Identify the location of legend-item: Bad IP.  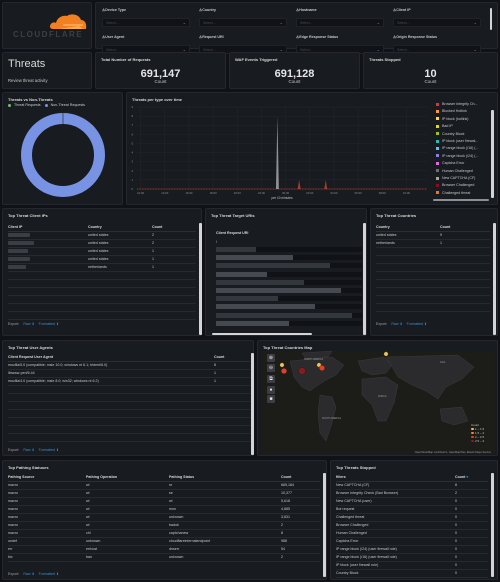
(444, 126).